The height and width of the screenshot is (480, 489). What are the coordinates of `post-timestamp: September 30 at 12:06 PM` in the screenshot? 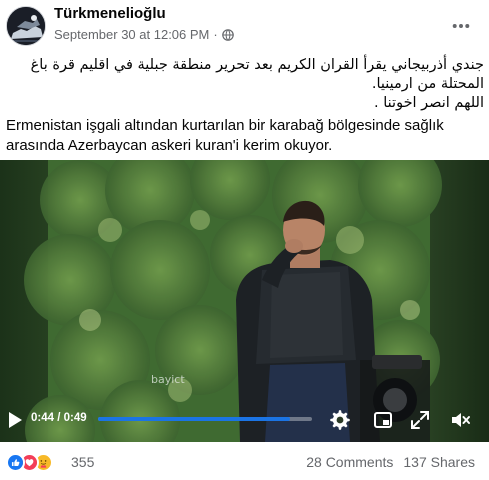 It's located at (131, 34).